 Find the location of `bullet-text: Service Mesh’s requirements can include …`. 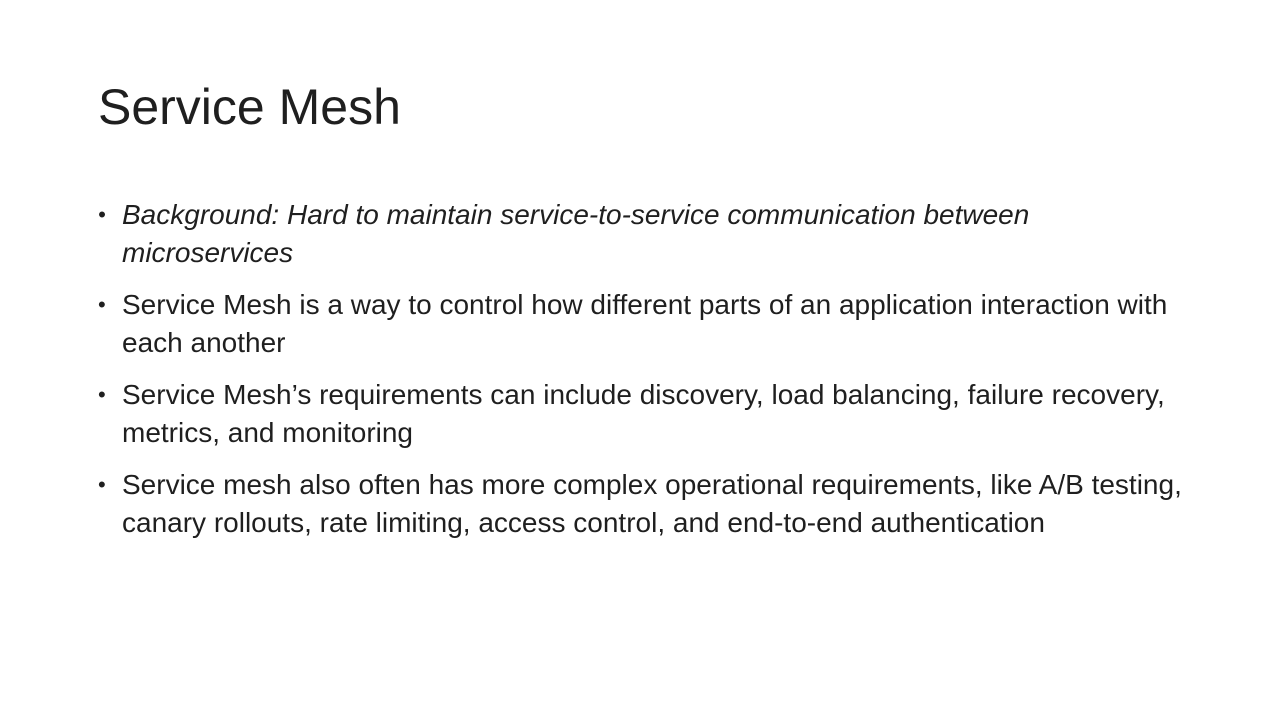

bullet-text: Service Mesh’s requirements can include … is located at coordinates (643, 413).